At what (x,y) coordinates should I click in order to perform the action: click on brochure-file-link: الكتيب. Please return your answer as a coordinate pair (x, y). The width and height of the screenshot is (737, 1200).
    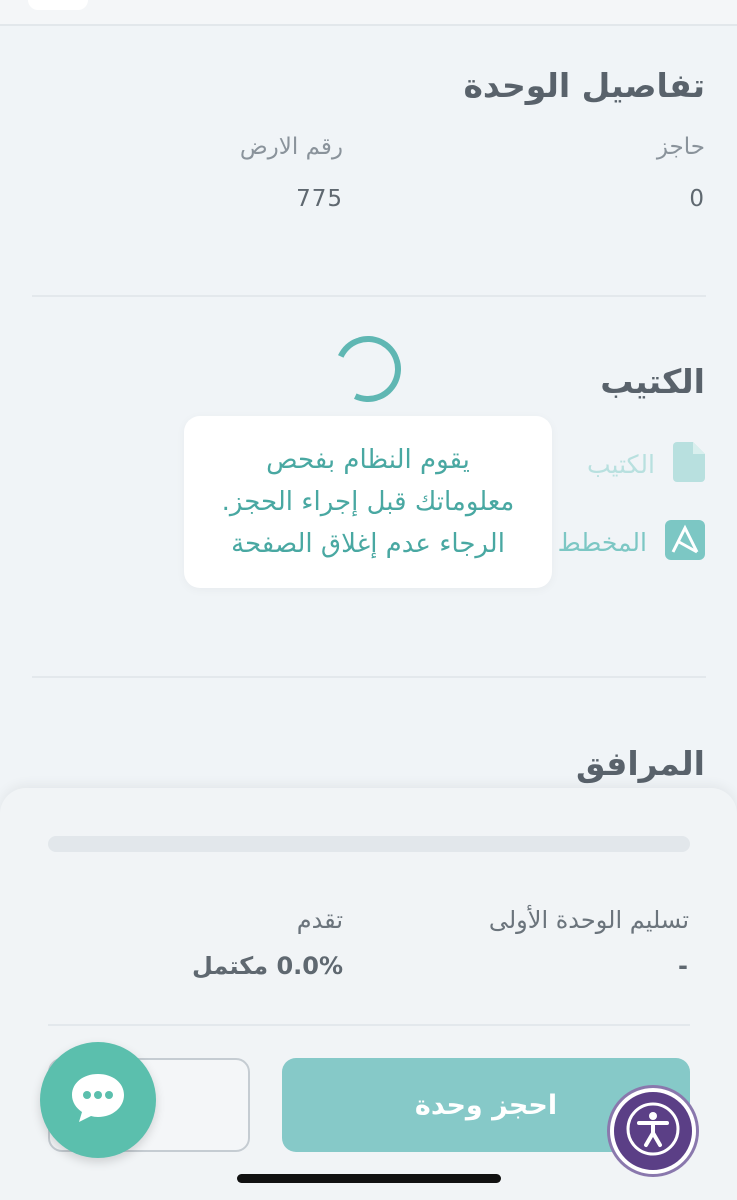
    Looking at the image, I should click on (646, 464).